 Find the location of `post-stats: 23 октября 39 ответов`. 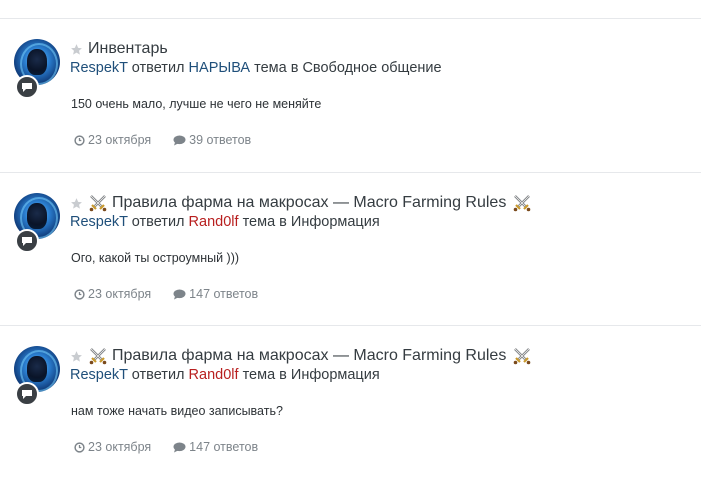

post-stats: 23 октября 39 ответов is located at coordinates (173, 140).